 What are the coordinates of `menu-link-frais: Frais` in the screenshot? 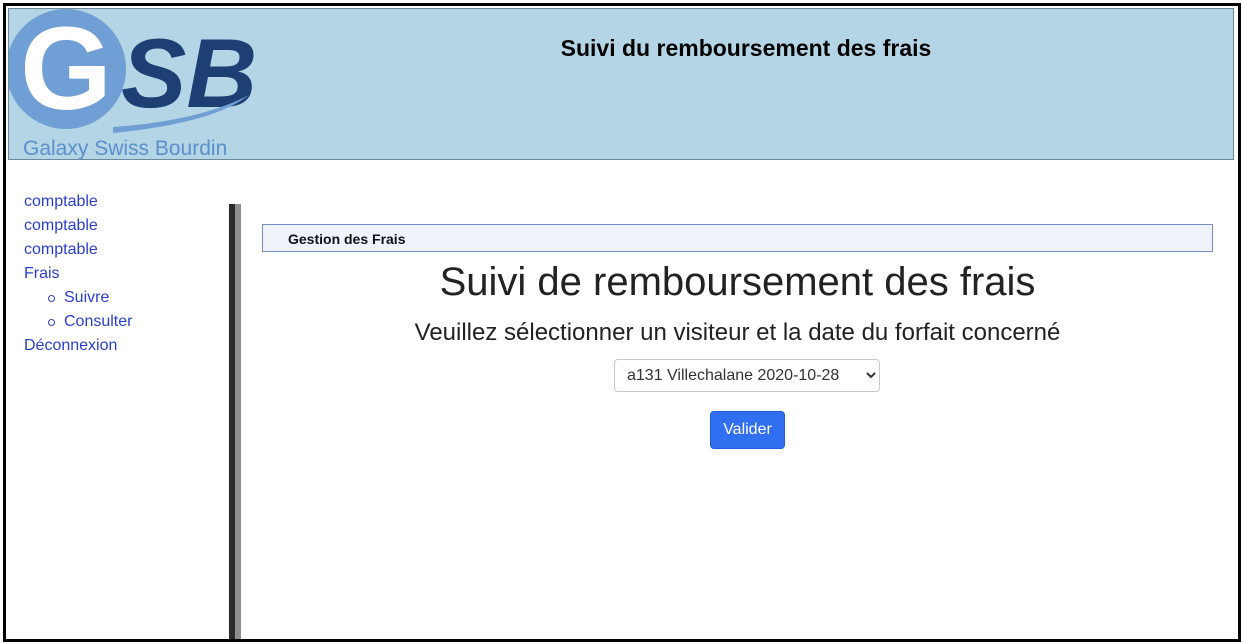 It's located at (42, 273).